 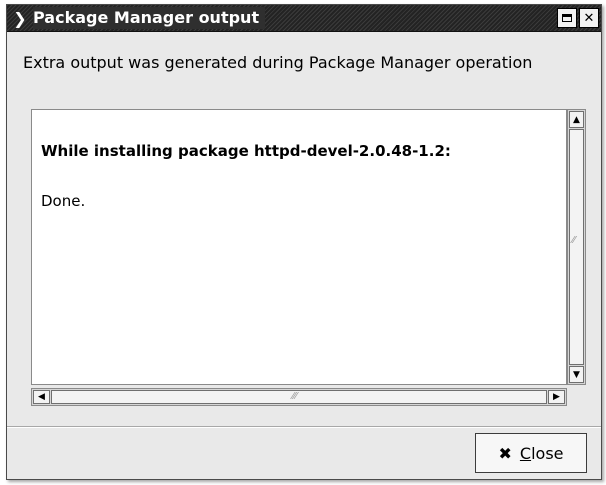 What do you see at coordinates (525, 453) in the screenshot?
I see `close-mnemonic: C` at bounding box center [525, 453].